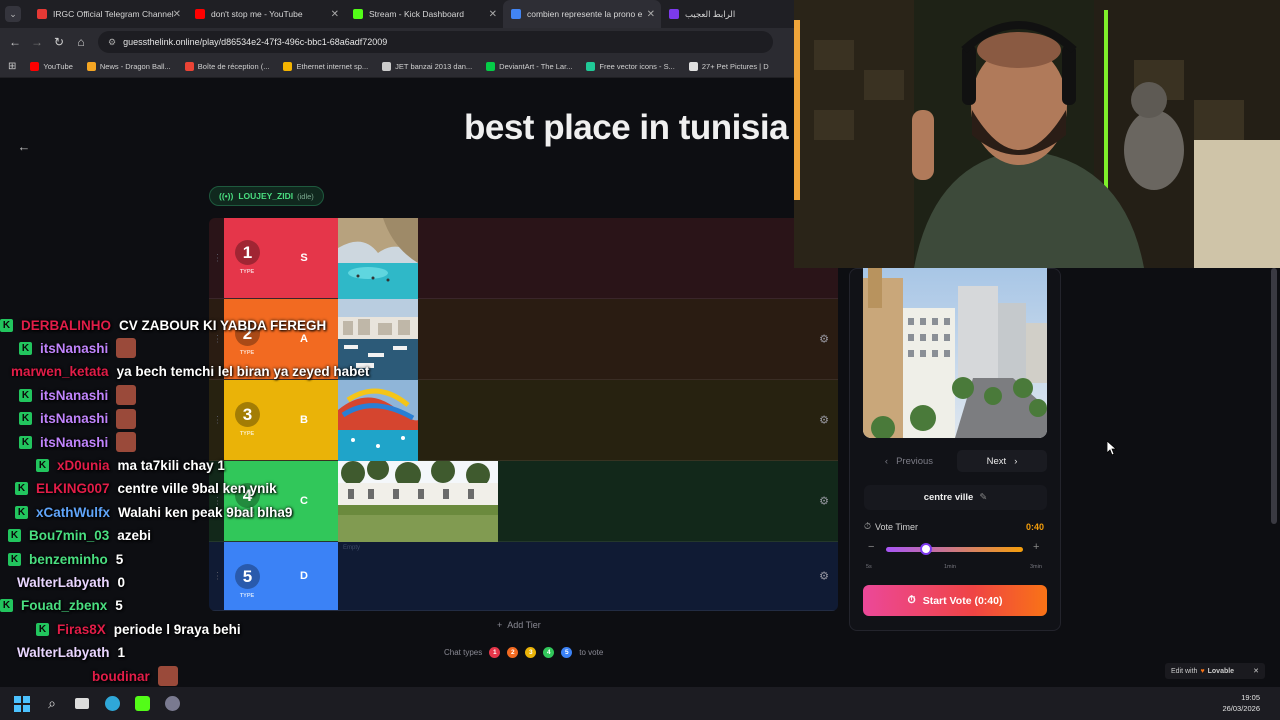 This screenshot has height=720, width=1280. Describe the element at coordinates (108, 14) in the screenshot. I see `browser-tab: IRGC Official Telegram Channel ✕` at that location.